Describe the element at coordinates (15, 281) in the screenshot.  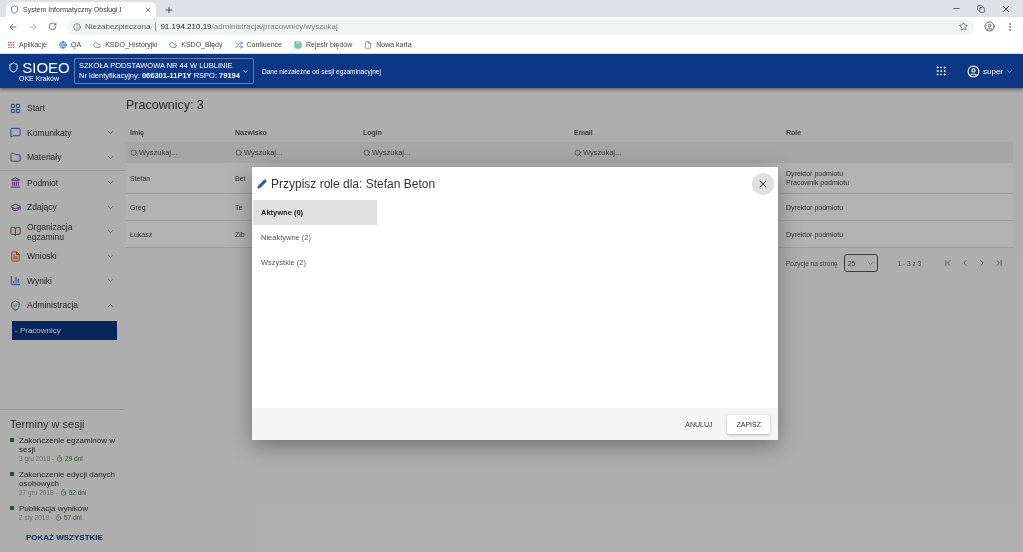
I see `bar-chart-icon` at that location.